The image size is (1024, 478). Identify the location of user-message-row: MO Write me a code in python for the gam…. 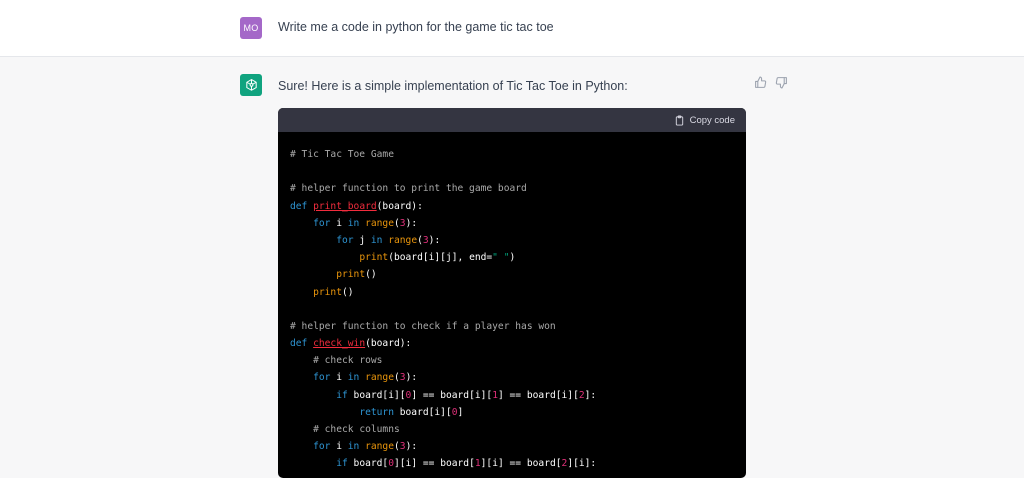
(512, 28).